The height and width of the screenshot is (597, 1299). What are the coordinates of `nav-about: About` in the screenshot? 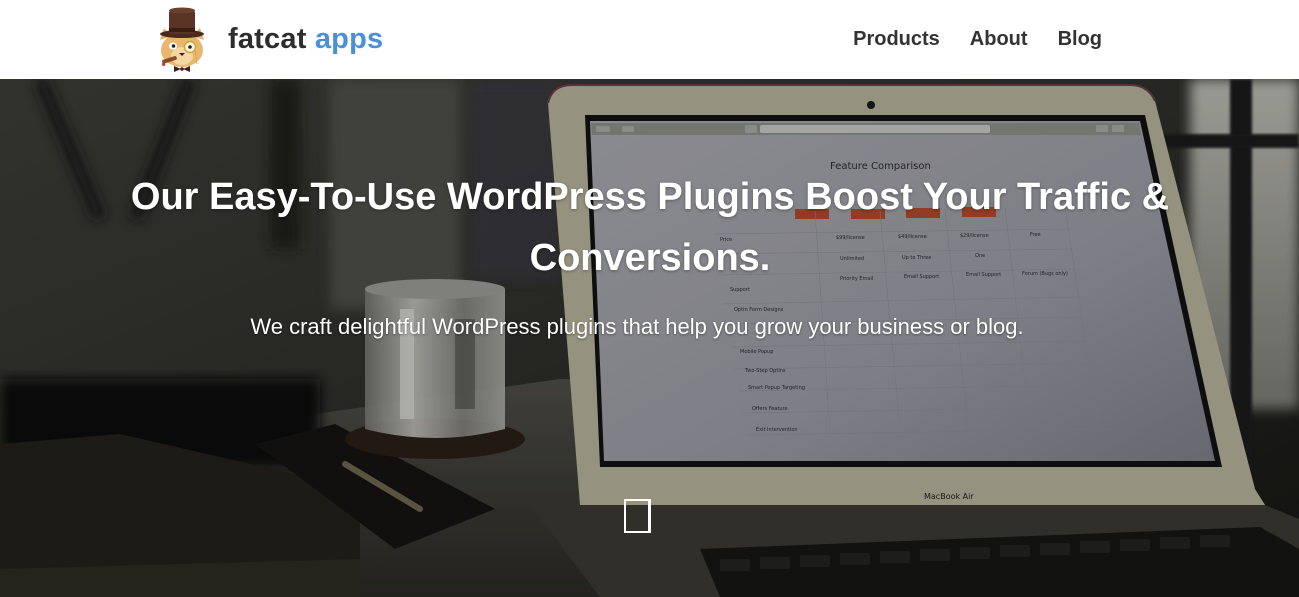 It's located at (999, 39).